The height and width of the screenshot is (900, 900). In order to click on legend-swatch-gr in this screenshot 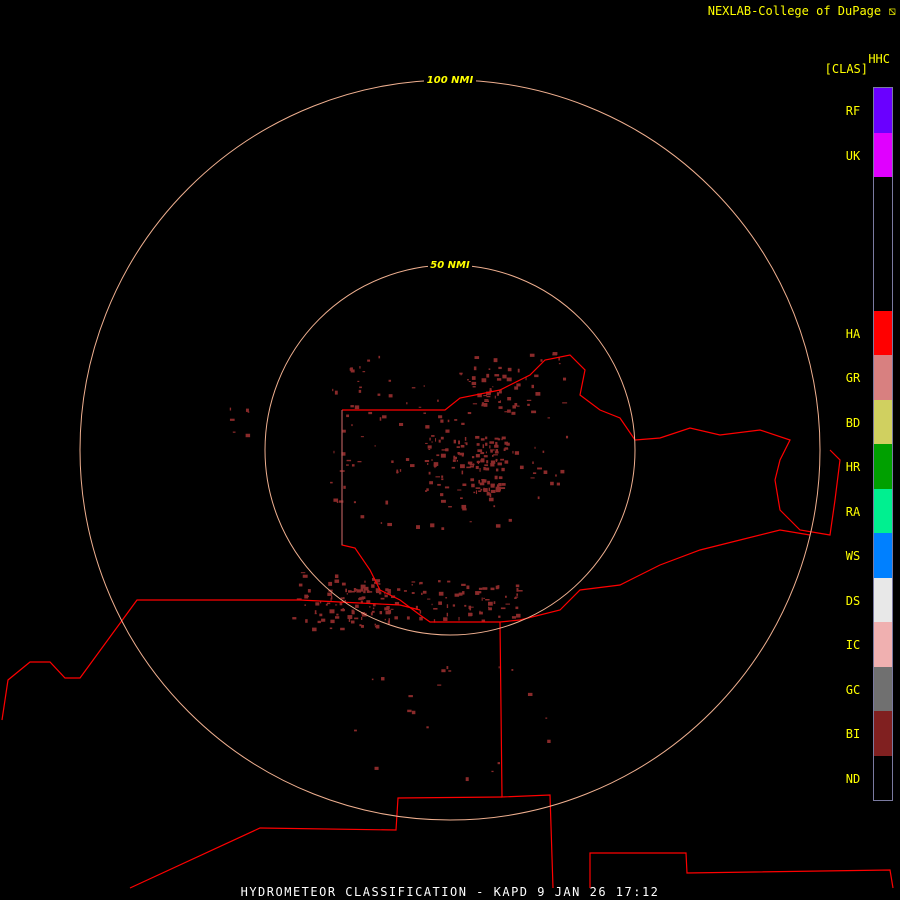, I will do `click(883, 377)`.